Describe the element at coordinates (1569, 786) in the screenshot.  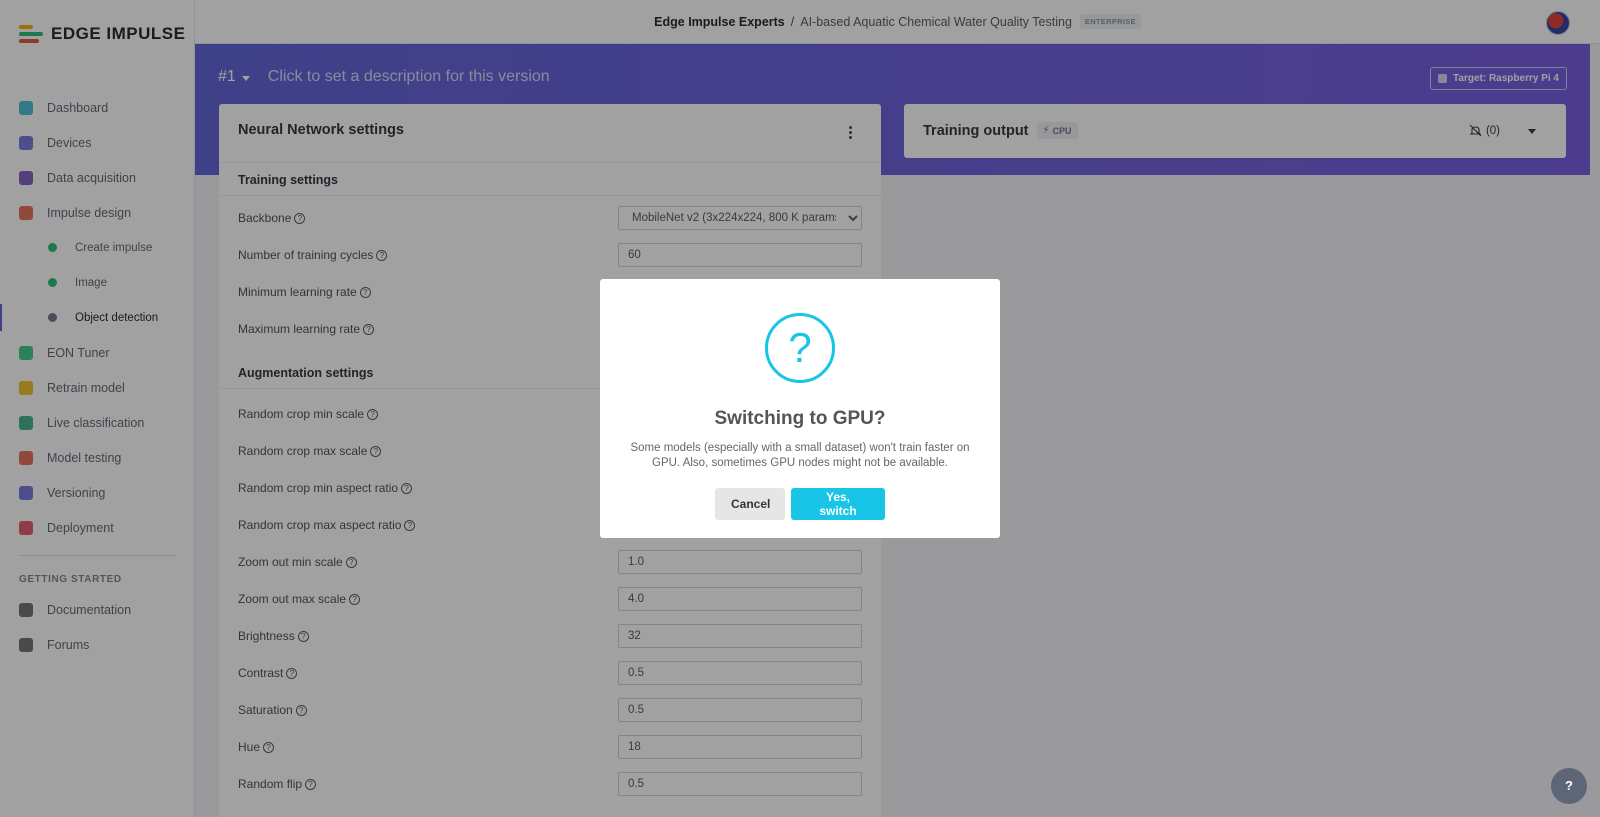
I see `help-button: ?` at that location.